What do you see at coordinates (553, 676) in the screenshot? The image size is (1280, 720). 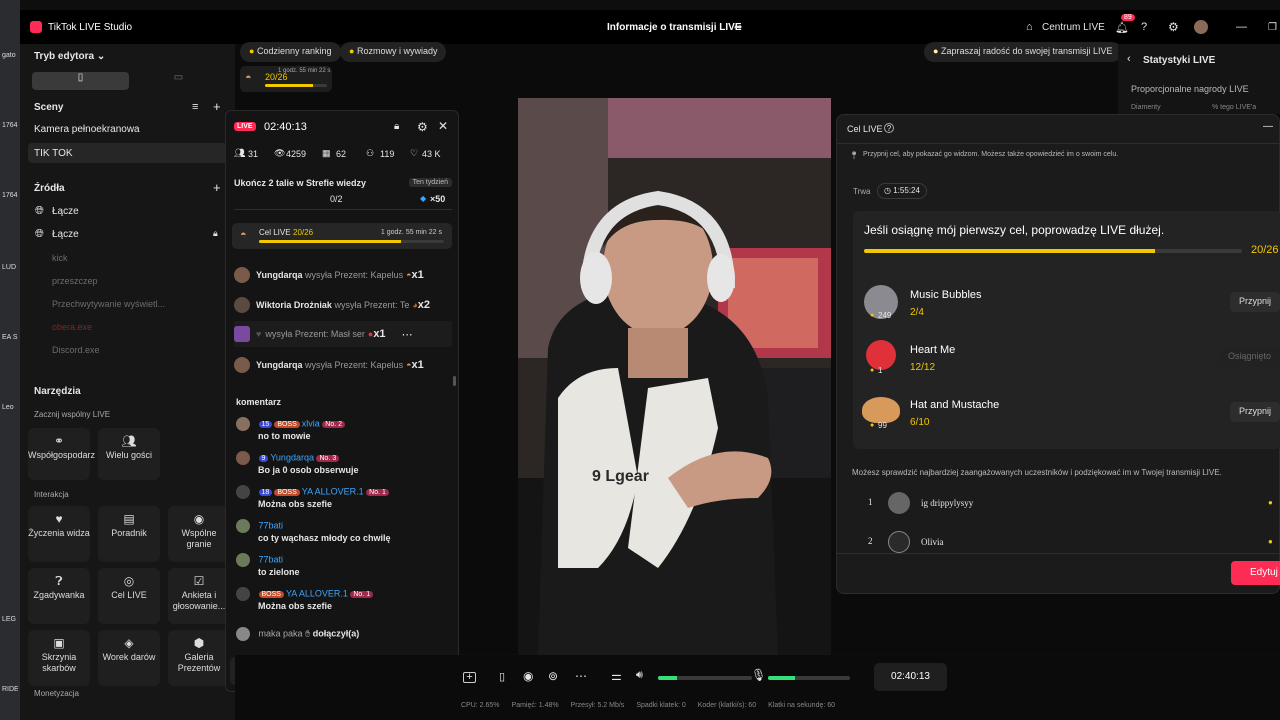 I see `effects-icon: ⊚` at bounding box center [553, 676].